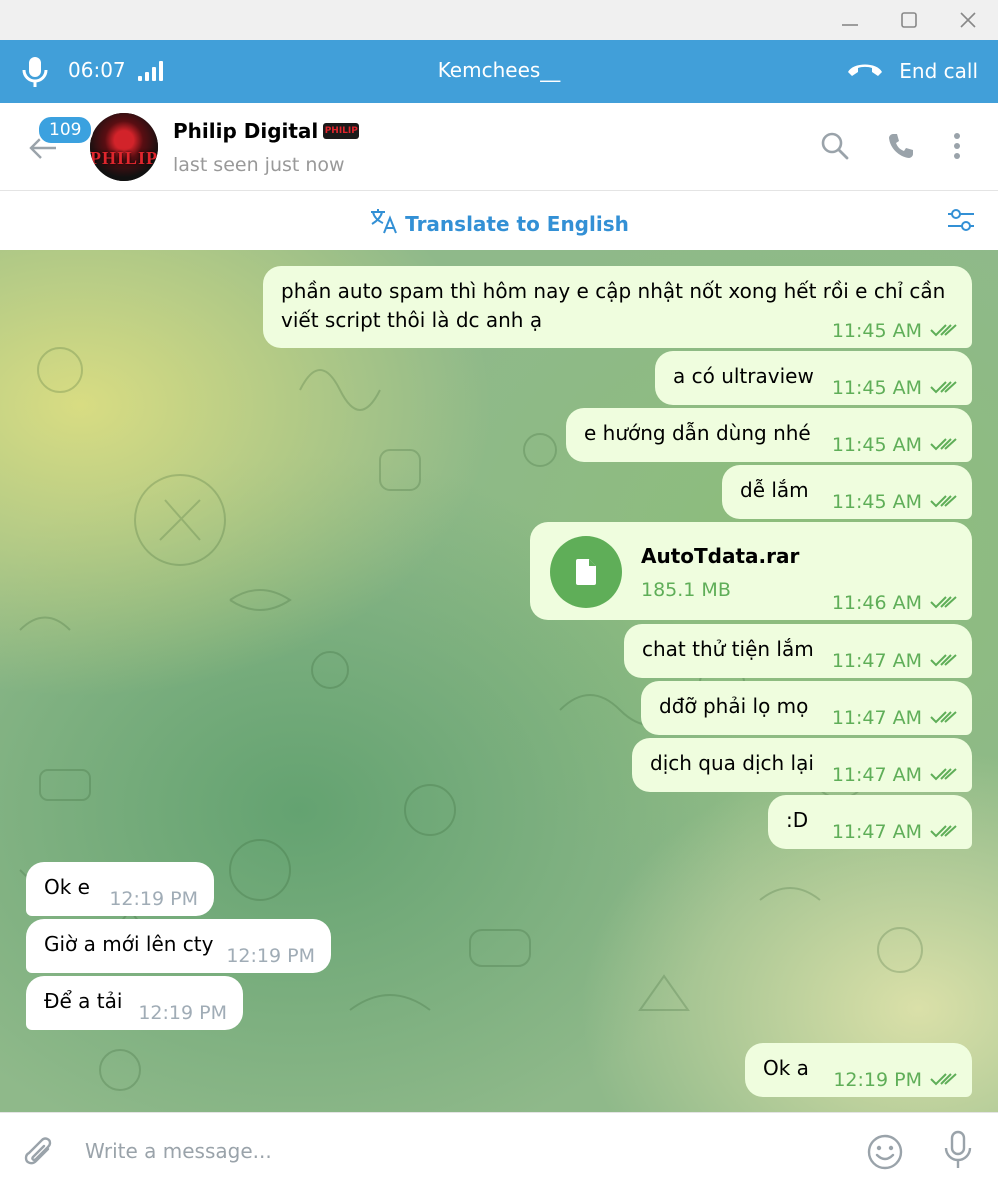 This screenshot has width=998, height=1189. I want to click on outgoing-message: e hướng dẫn dùng nhé 11:45 AM, so click(769, 435).